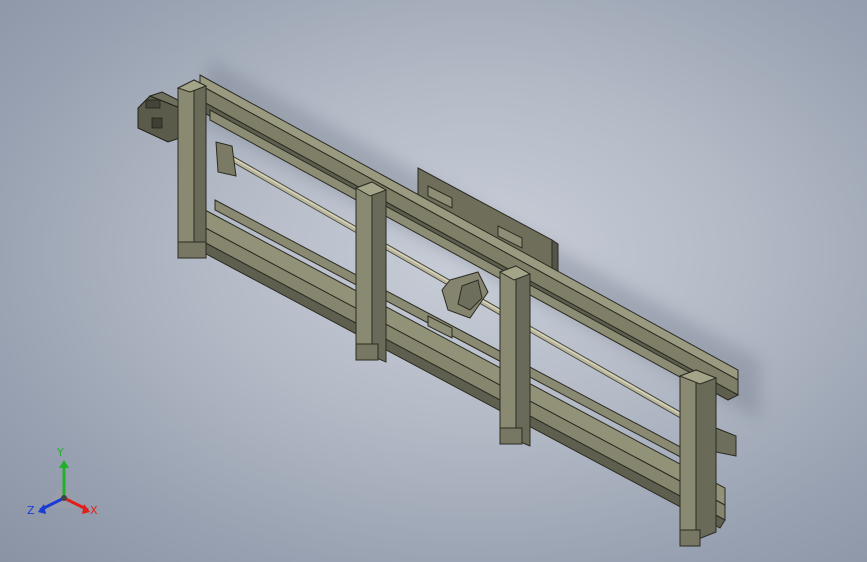 This screenshot has width=867, height=562. What do you see at coordinates (64, 464) in the screenshot?
I see `y-arrow-head` at bounding box center [64, 464].